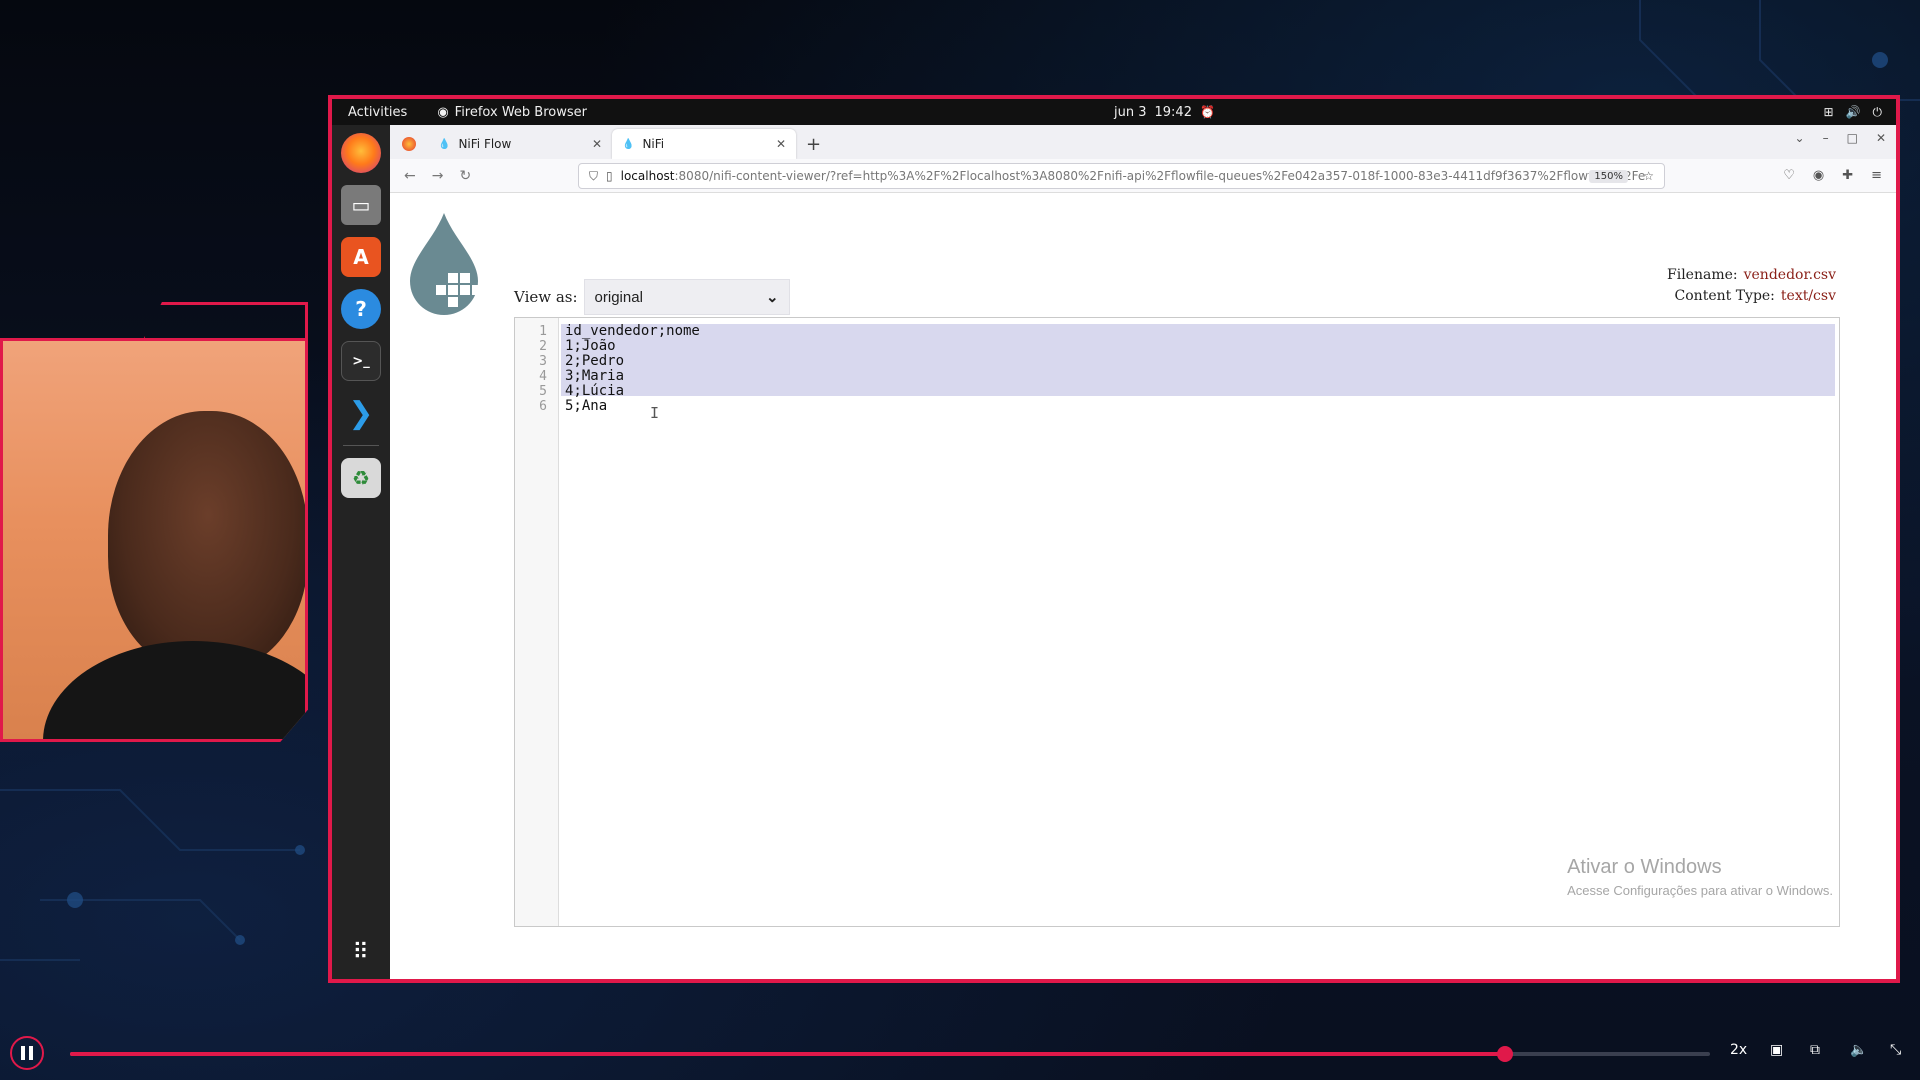  I want to click on pause-button, so click(27, 1053).